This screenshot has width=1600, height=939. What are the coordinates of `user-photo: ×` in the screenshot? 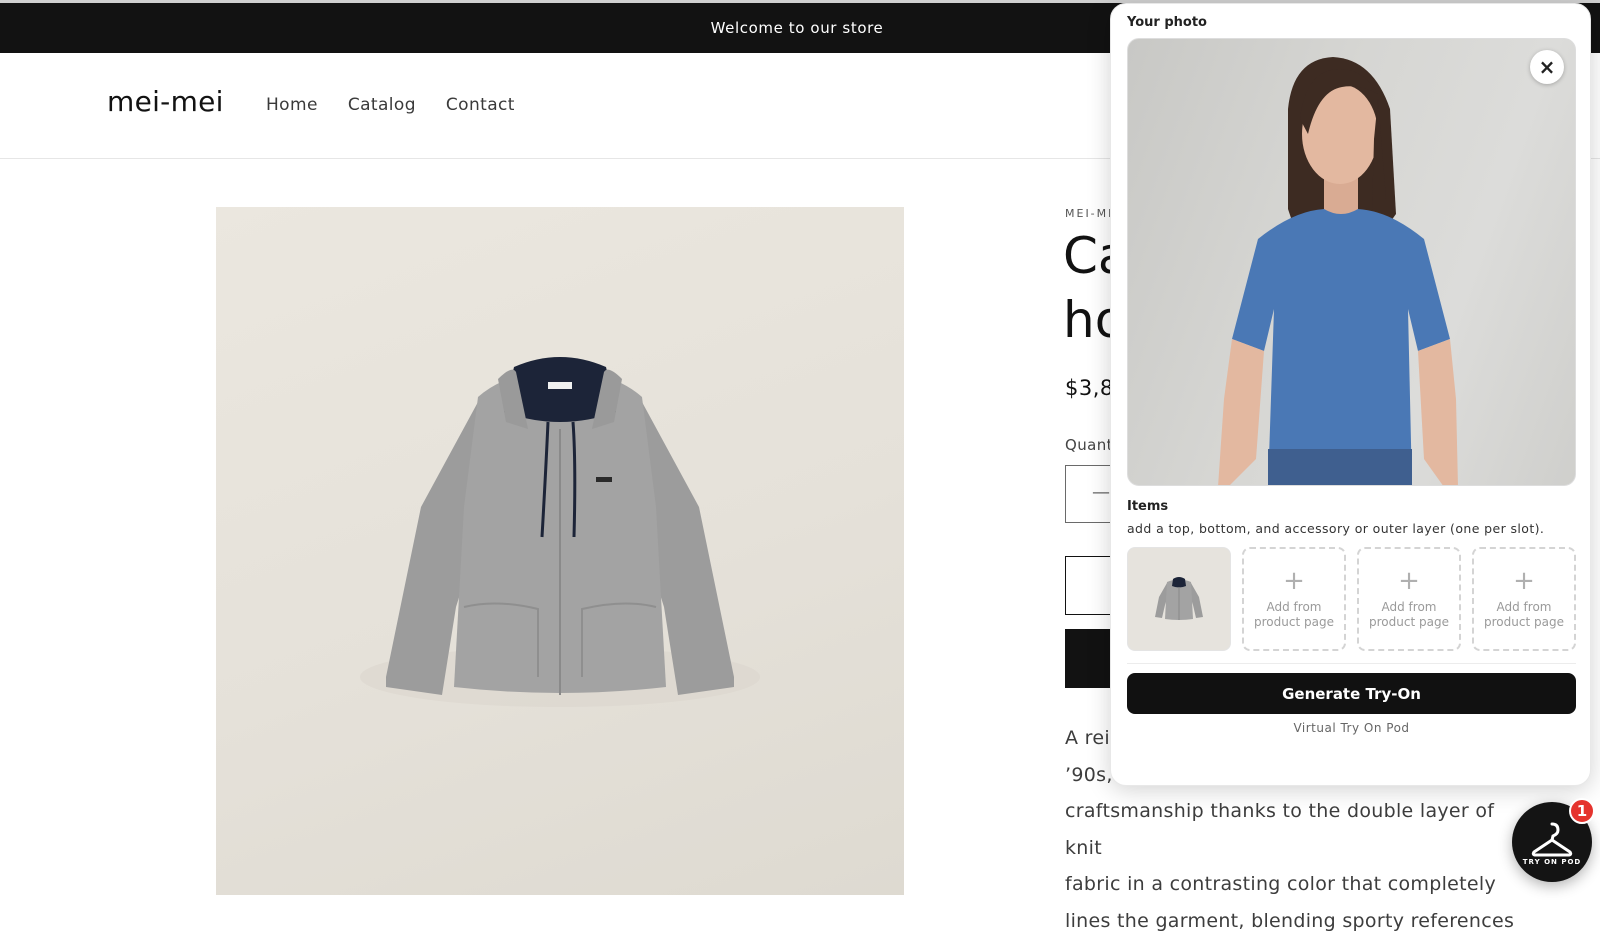 It's located at (1351, 262).